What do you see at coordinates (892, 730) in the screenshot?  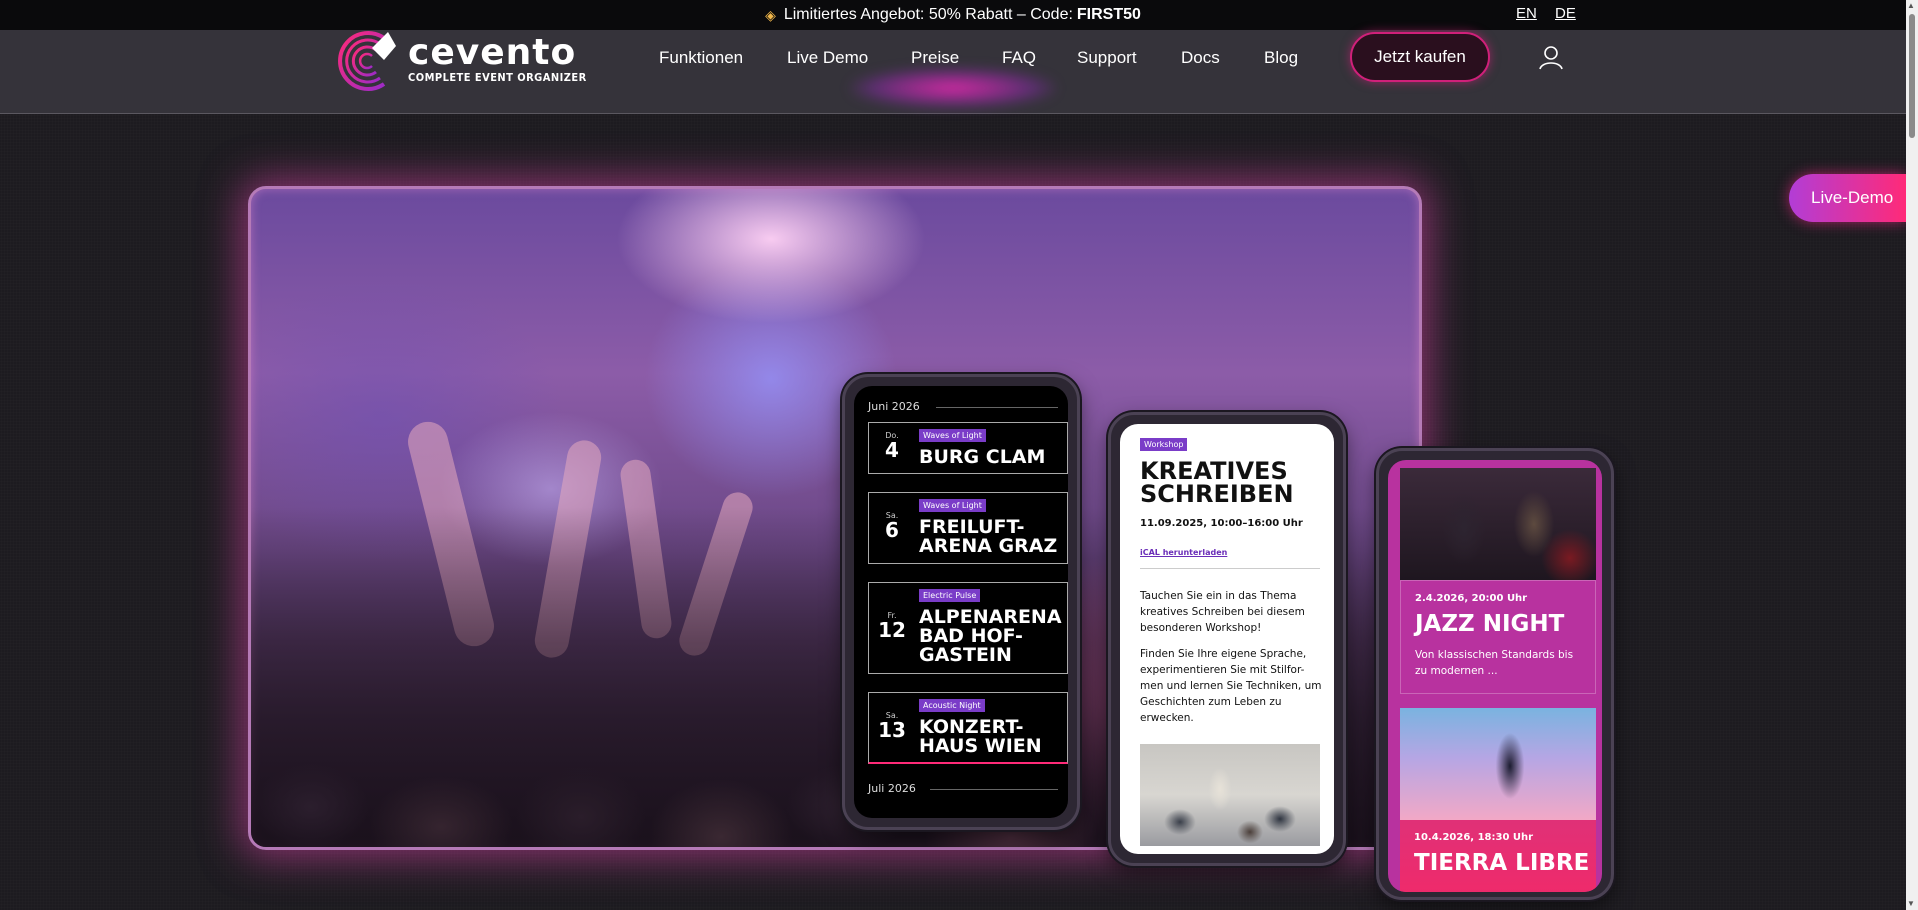 I see `event-day: 13` at bounding box center [892, 730].